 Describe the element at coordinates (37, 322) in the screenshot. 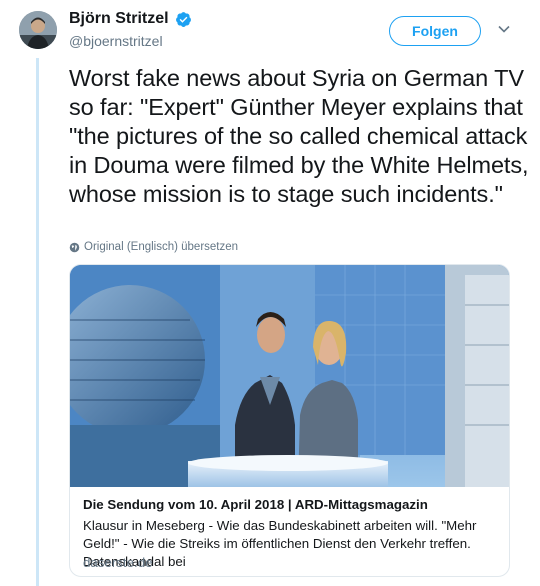

I see `thread-line` at that location.